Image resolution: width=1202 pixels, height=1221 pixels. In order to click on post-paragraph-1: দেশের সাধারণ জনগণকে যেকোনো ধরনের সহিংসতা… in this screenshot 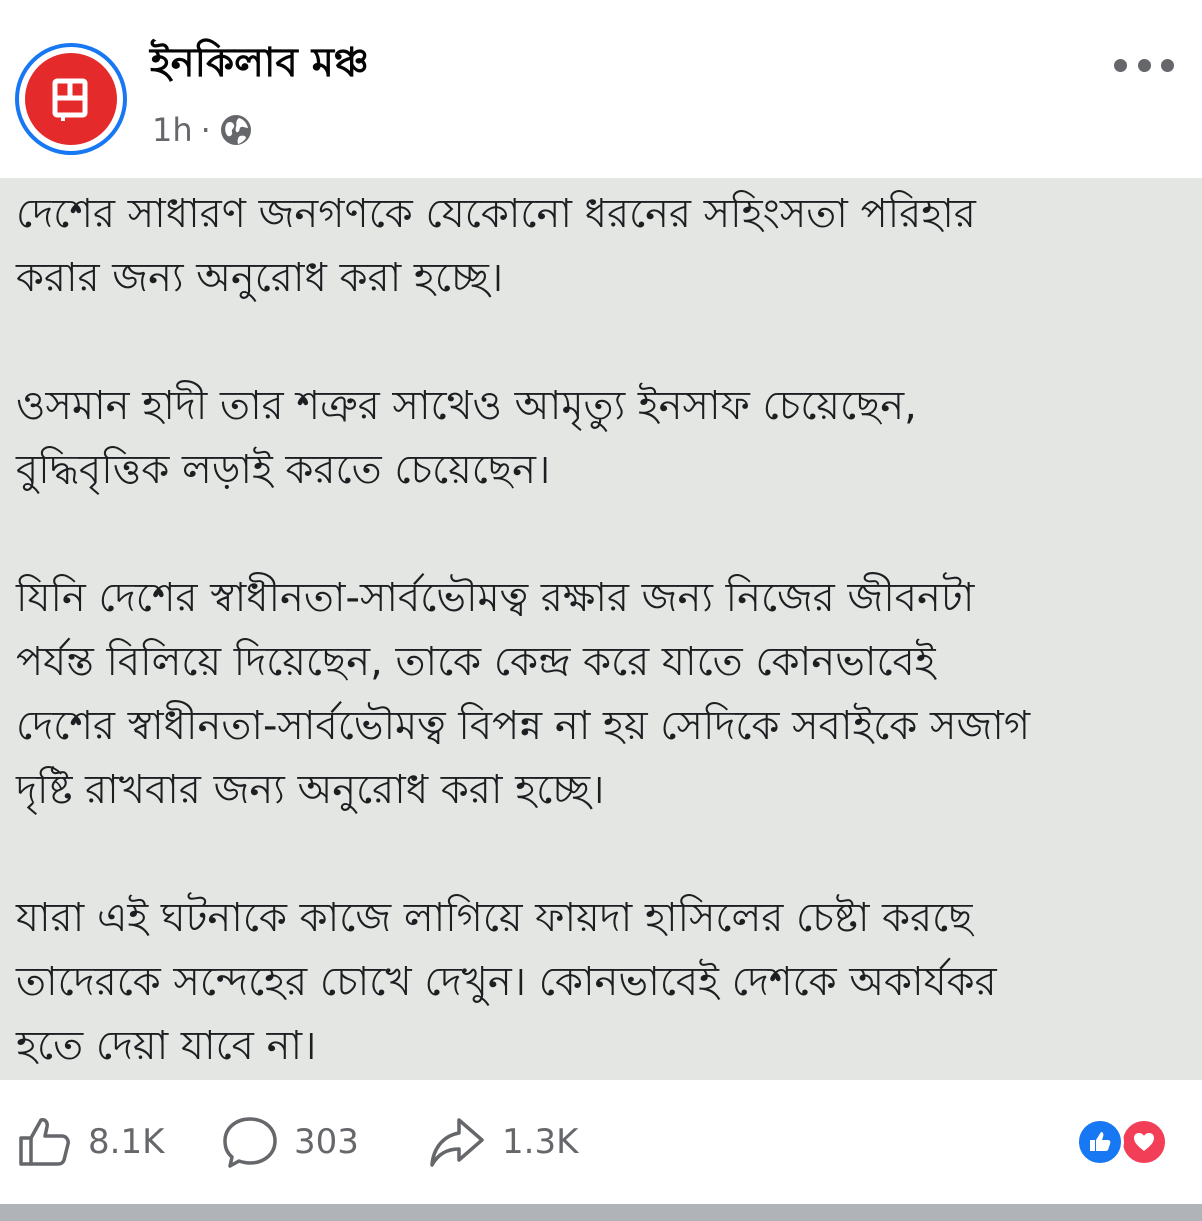, I will do `click(496, 246)`.